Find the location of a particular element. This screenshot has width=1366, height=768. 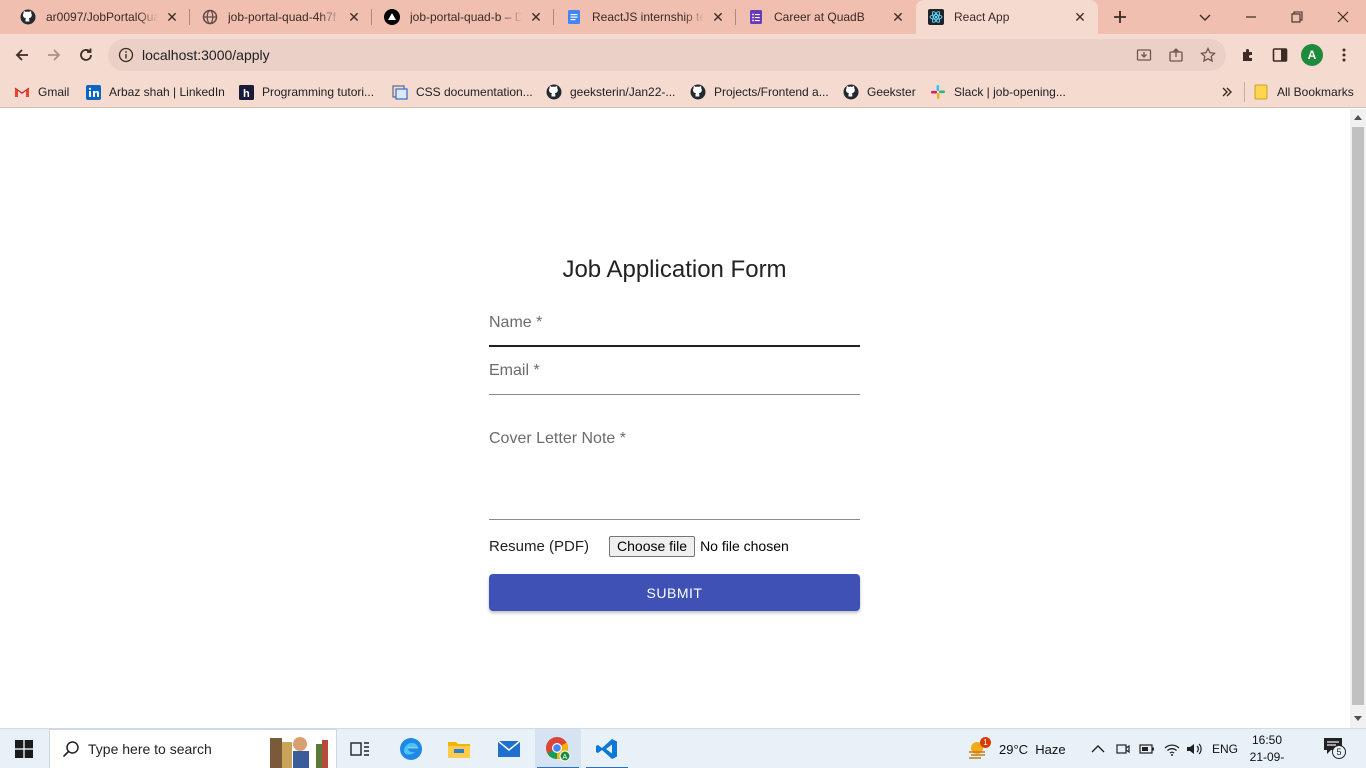

chrome-icon: A is located at coordinates (558, 749).